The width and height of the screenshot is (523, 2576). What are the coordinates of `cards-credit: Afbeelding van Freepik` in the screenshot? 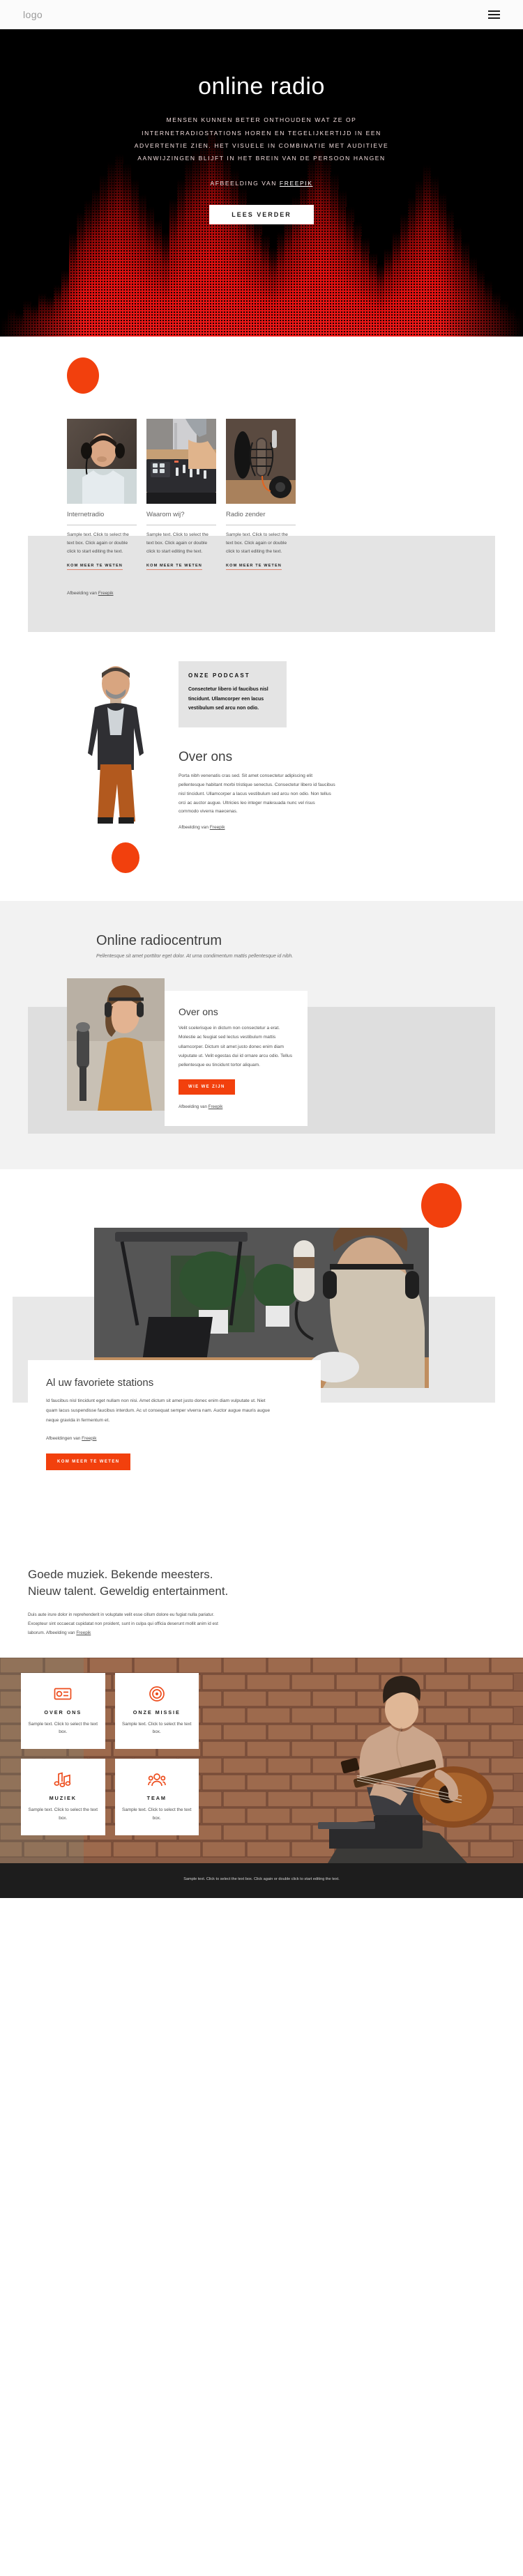 It's located at (261, 593).